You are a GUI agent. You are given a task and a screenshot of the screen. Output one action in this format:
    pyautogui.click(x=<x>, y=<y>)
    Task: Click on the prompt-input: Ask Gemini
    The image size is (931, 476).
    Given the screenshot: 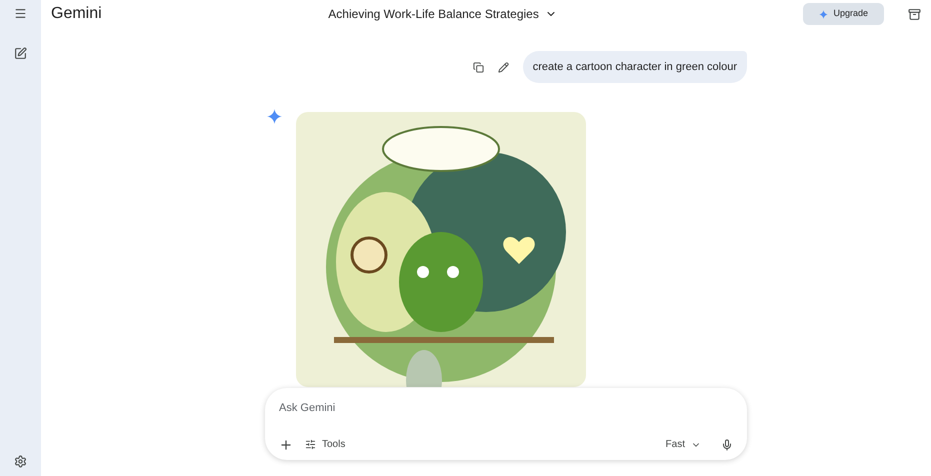 What is the action you would take?
    pyautogui.click(x=506, y=408)
    